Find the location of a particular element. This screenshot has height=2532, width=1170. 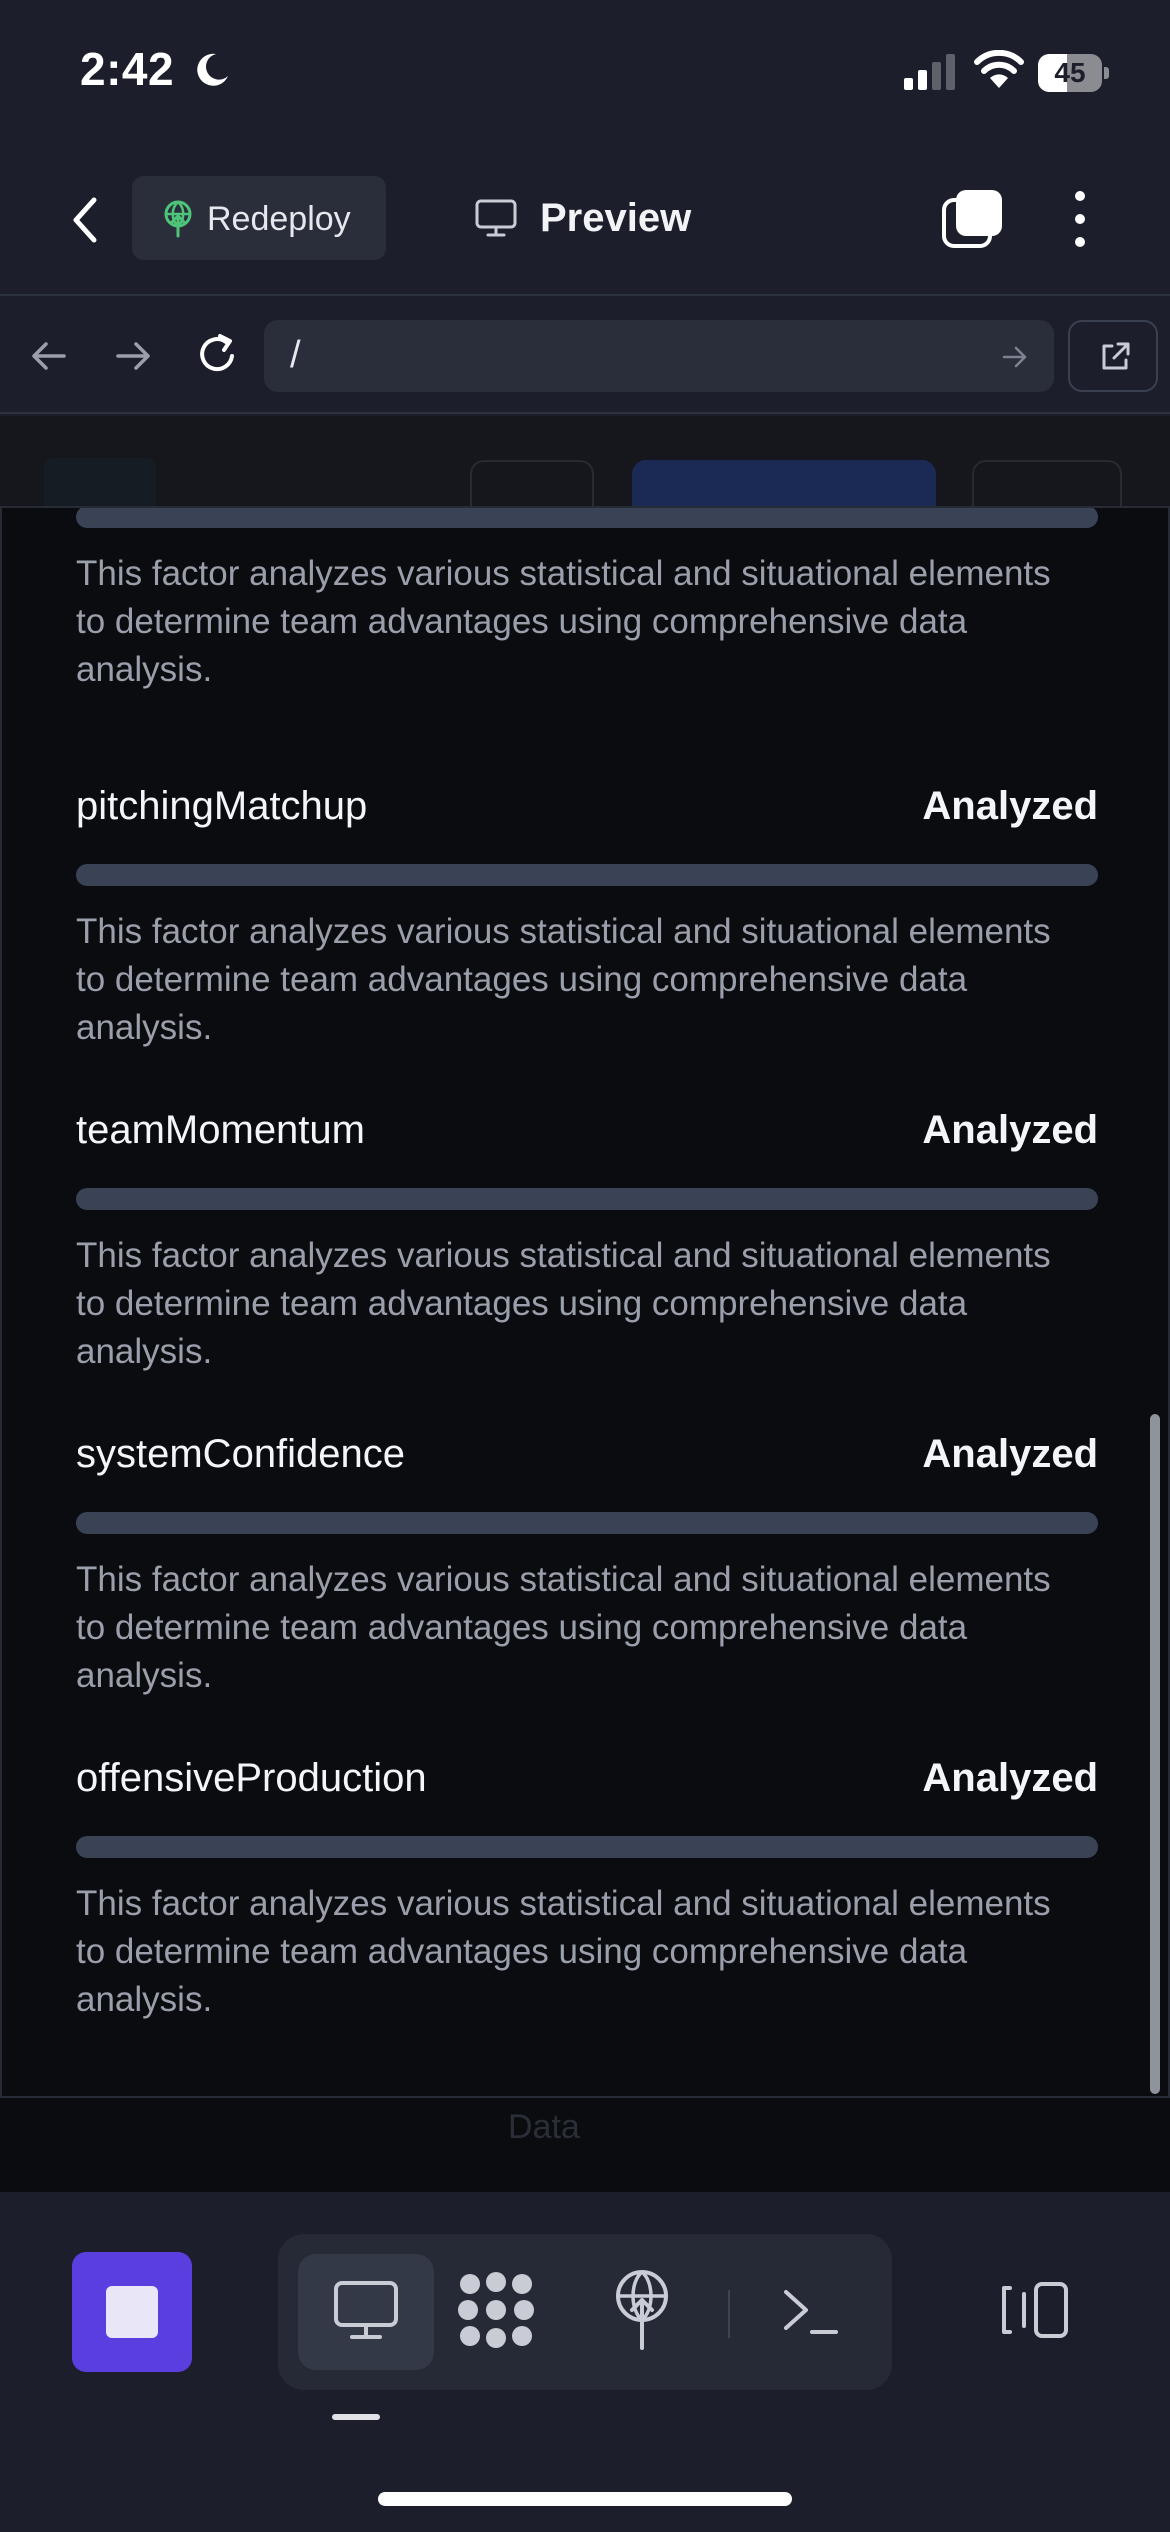

reload-icon is located at coordinates (217, 355).